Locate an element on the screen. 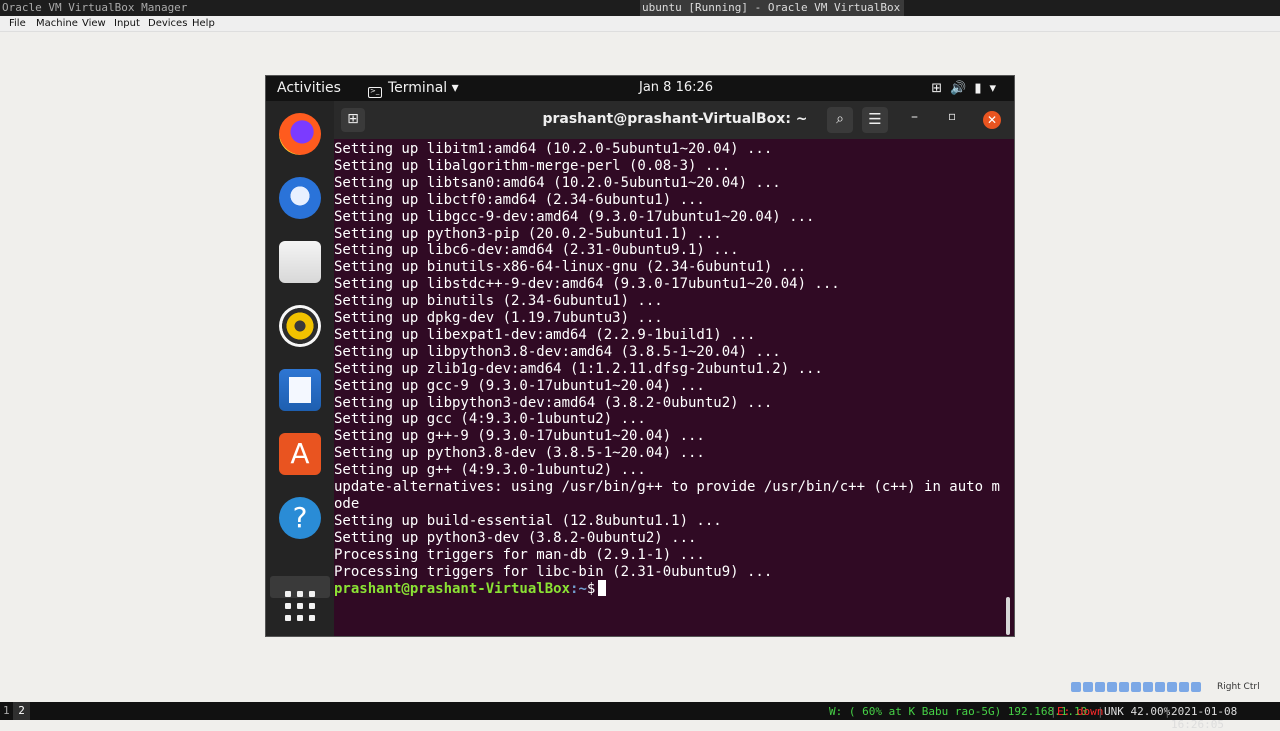 The width and height of the screenshot is (1280, 731). terminal-prompt: prashant@prashant-VirtualBox:~$ is located at coordinates (470, 589).